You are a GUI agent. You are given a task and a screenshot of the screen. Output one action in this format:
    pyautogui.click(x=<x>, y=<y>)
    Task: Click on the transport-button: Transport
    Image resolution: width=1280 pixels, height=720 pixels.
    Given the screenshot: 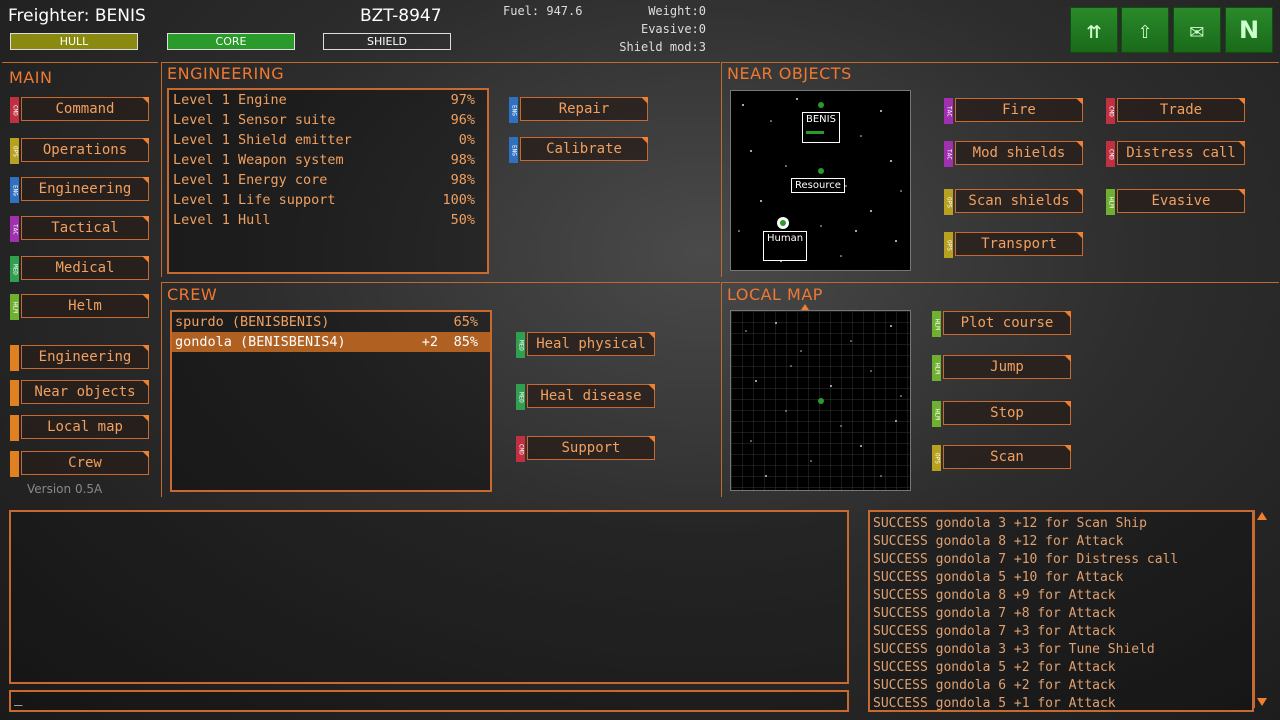 What is the action you would take?
    pyautogui.click(x=1019, y=244)
    